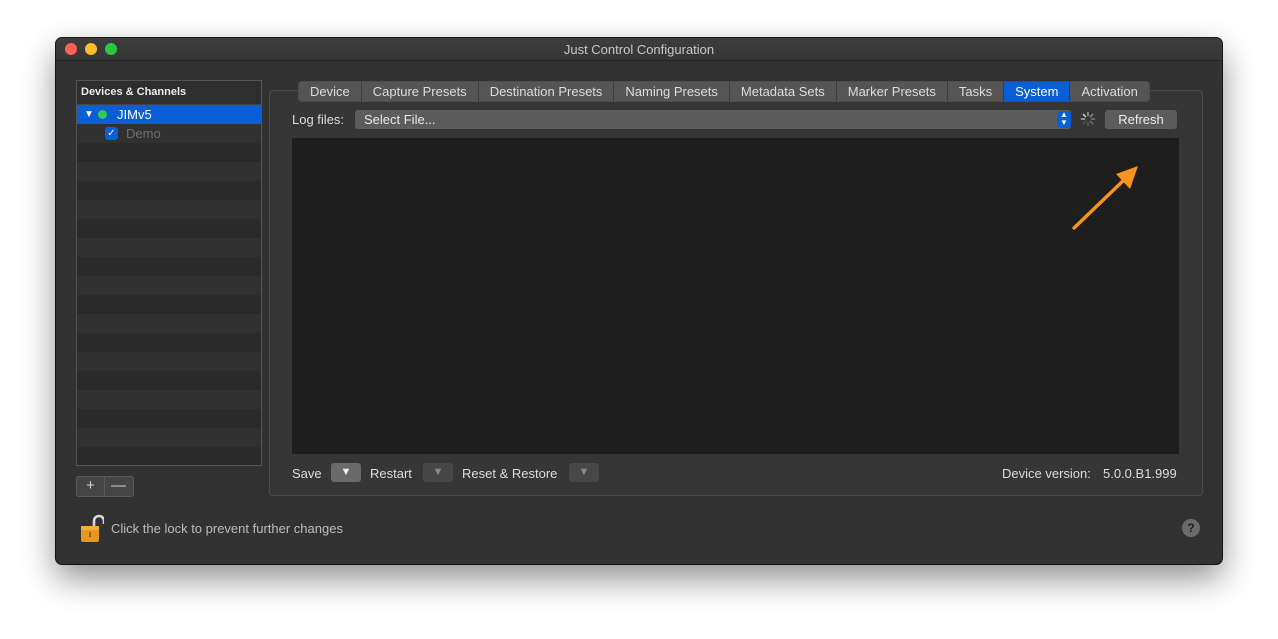  What do you see at coordinates (1191, 528) in the screenshot?
I see `help-button: ?` at bounding box center [1191, 528].